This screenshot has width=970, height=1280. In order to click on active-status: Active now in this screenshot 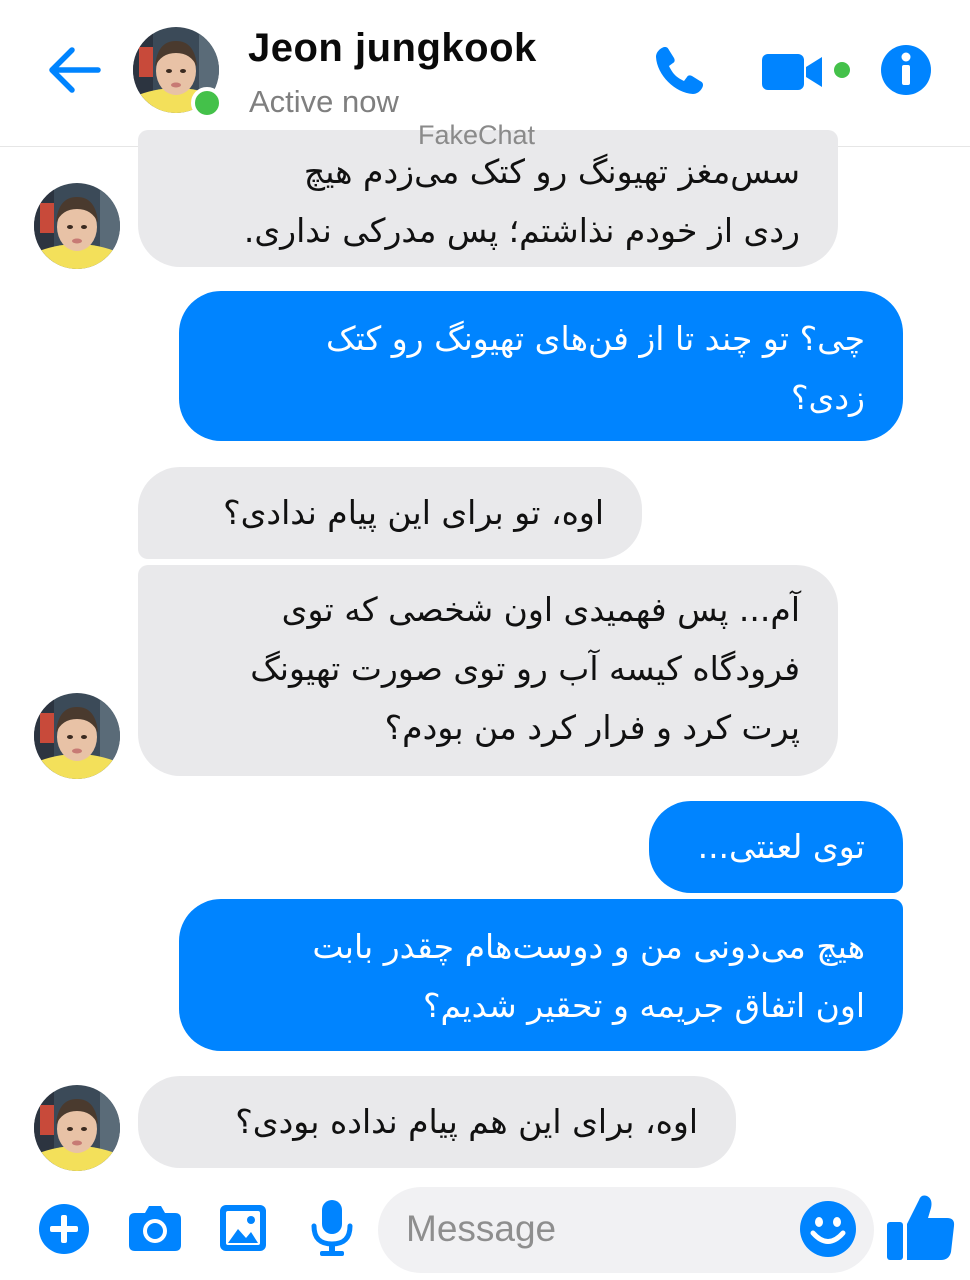, I will do `click(324, 101)`.